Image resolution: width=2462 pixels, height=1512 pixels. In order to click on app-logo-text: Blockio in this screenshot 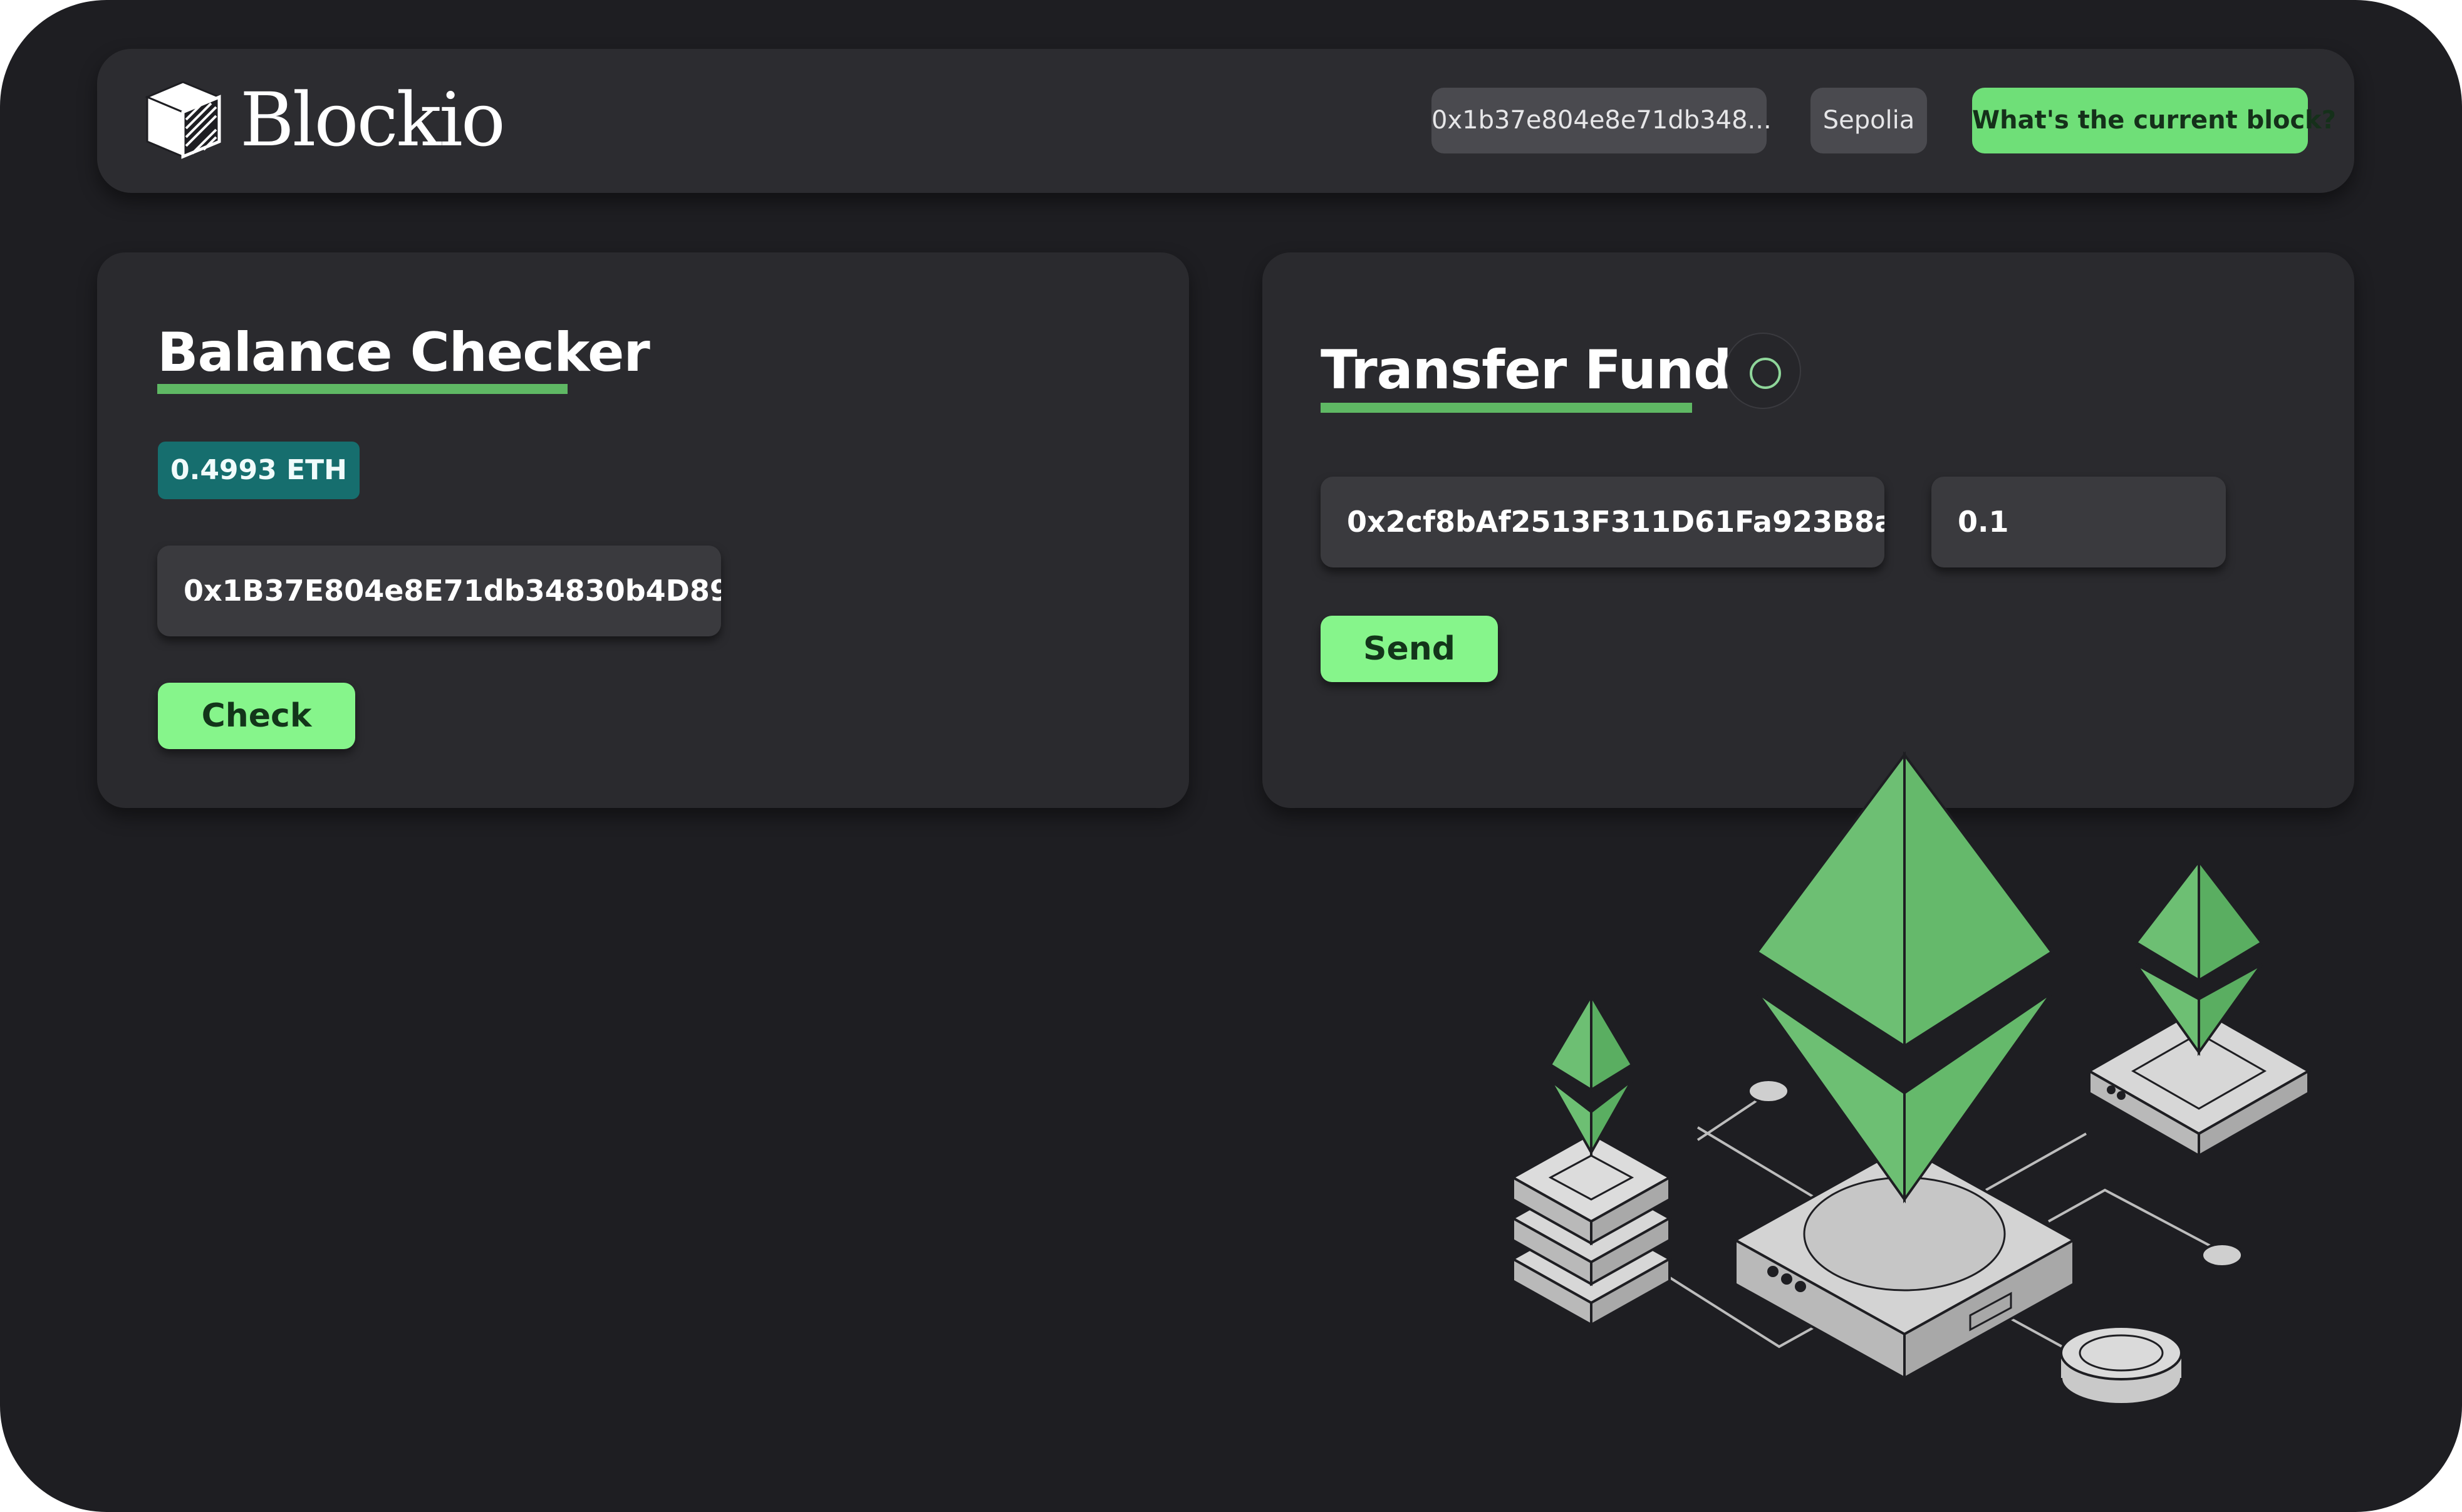, I will do `click(373, 120)`.